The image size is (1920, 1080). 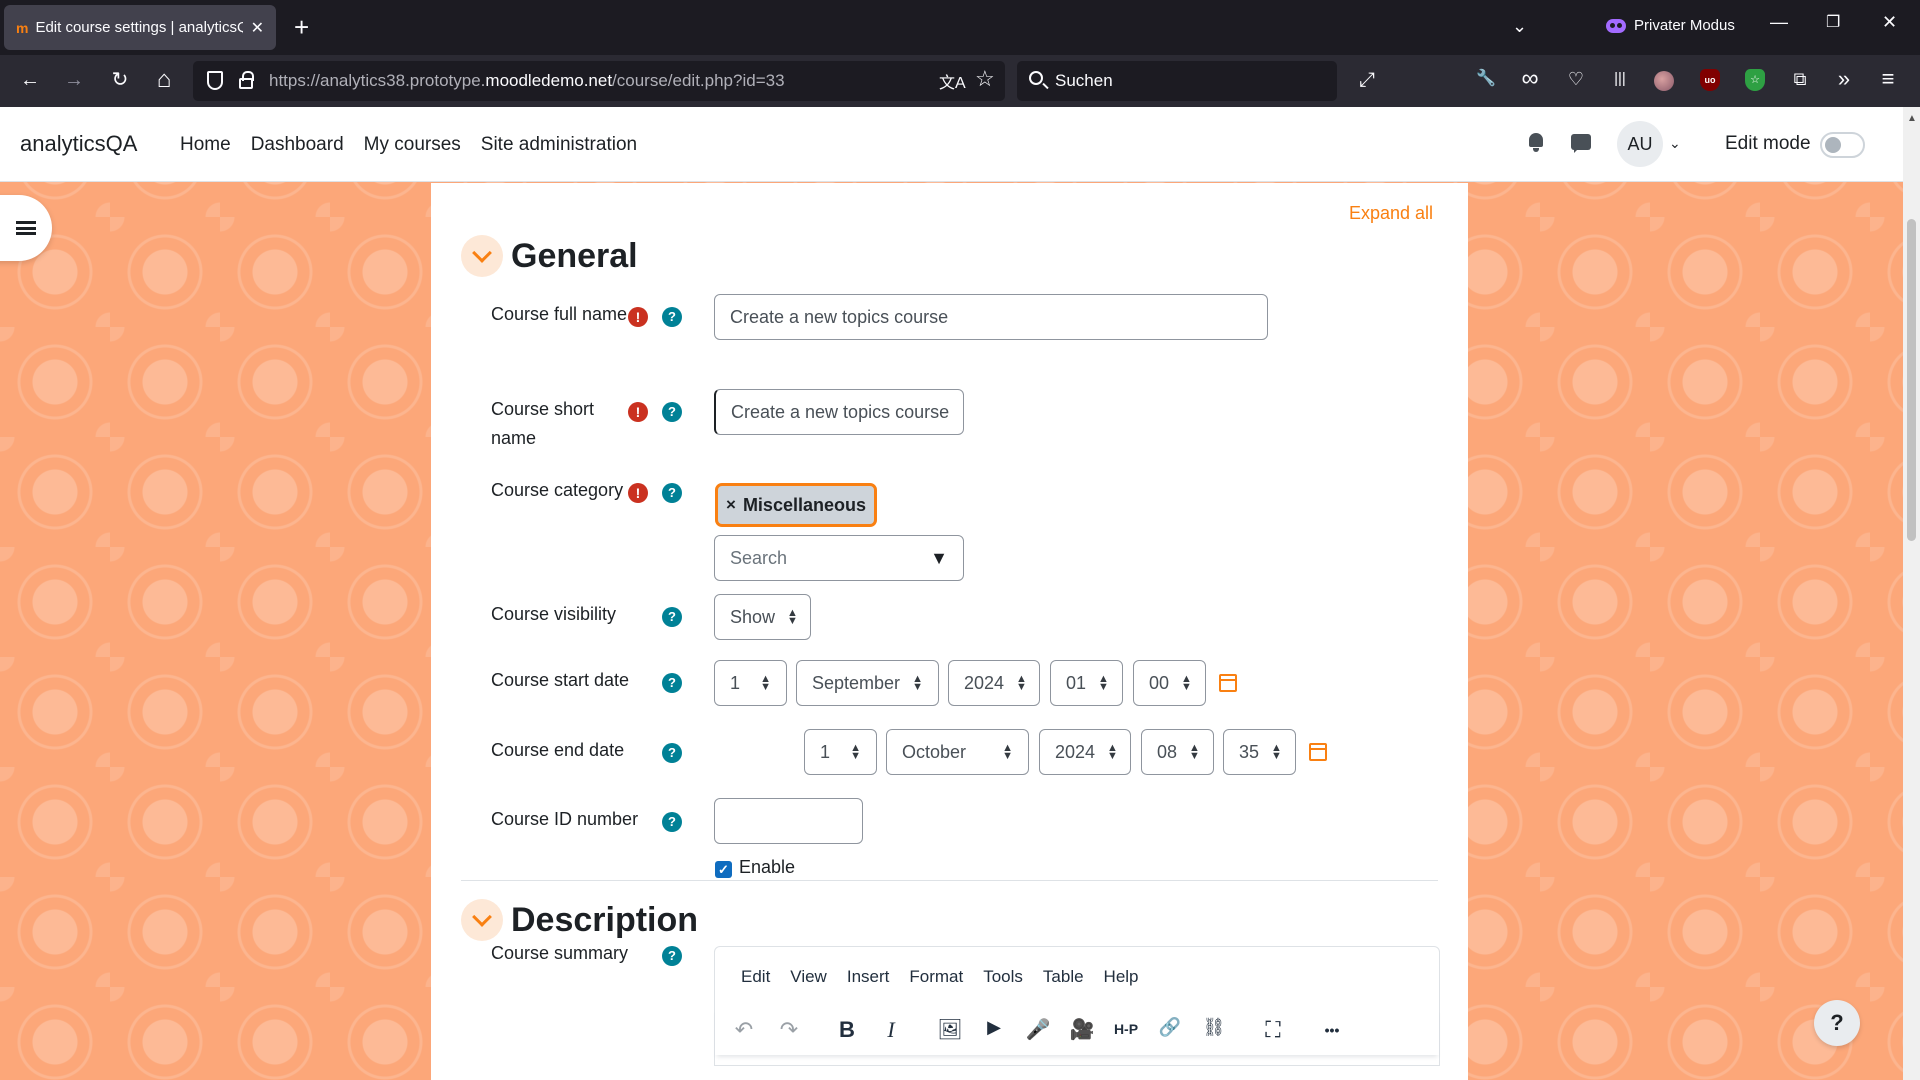 I want to click on start-year-select: 2024 ▲ ▼, so click(x=994, y=683).